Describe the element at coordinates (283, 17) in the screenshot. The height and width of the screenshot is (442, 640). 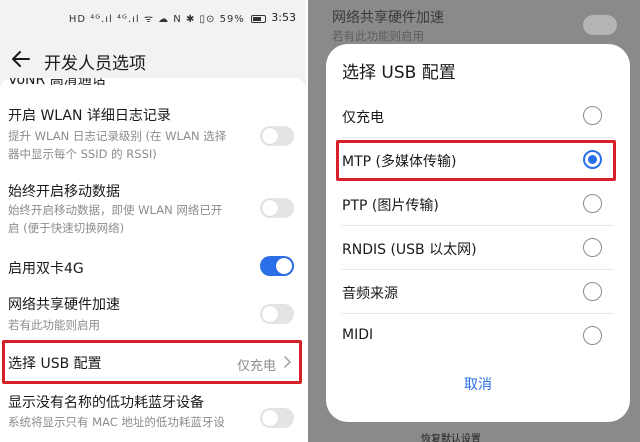
I see `status-time: 3:53` at that location.